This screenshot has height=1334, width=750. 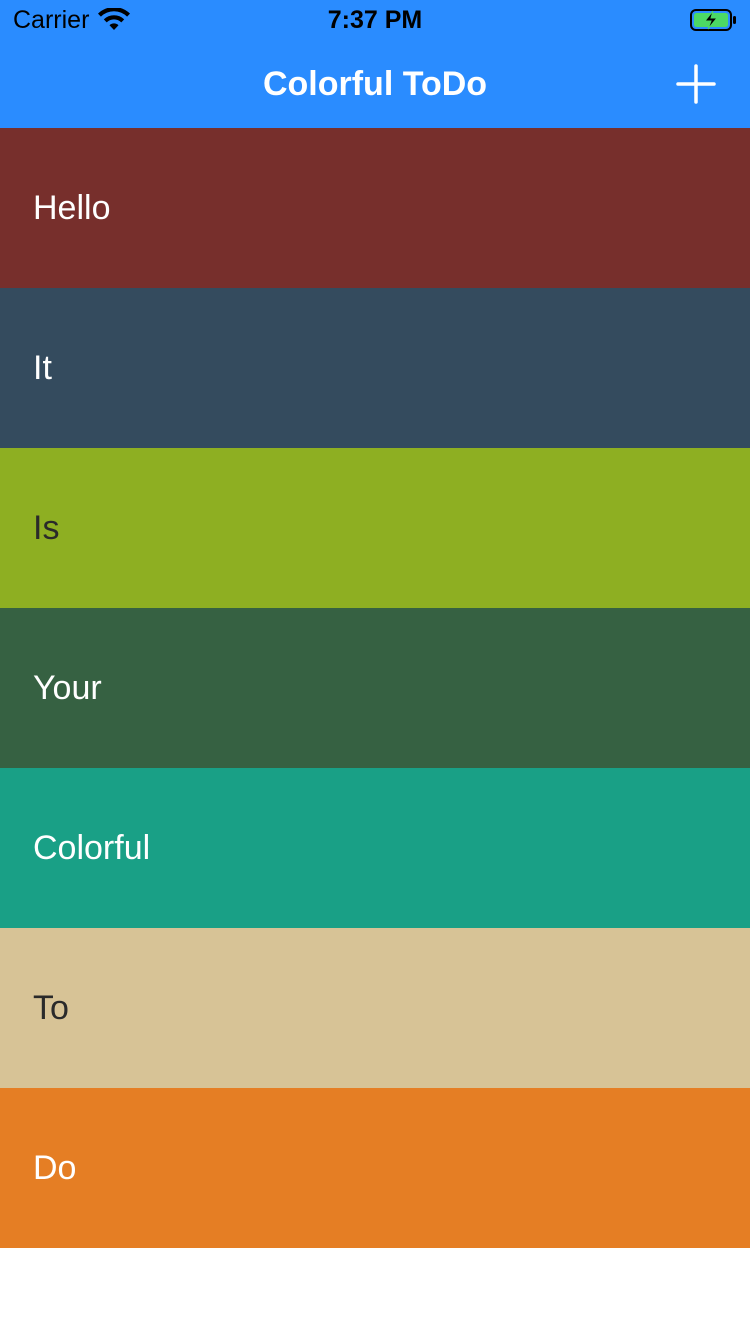 What do you see at coordinates (375, 208) in the screenshot?
I see `todo-item: Hello` at bounding box center [375, 208].